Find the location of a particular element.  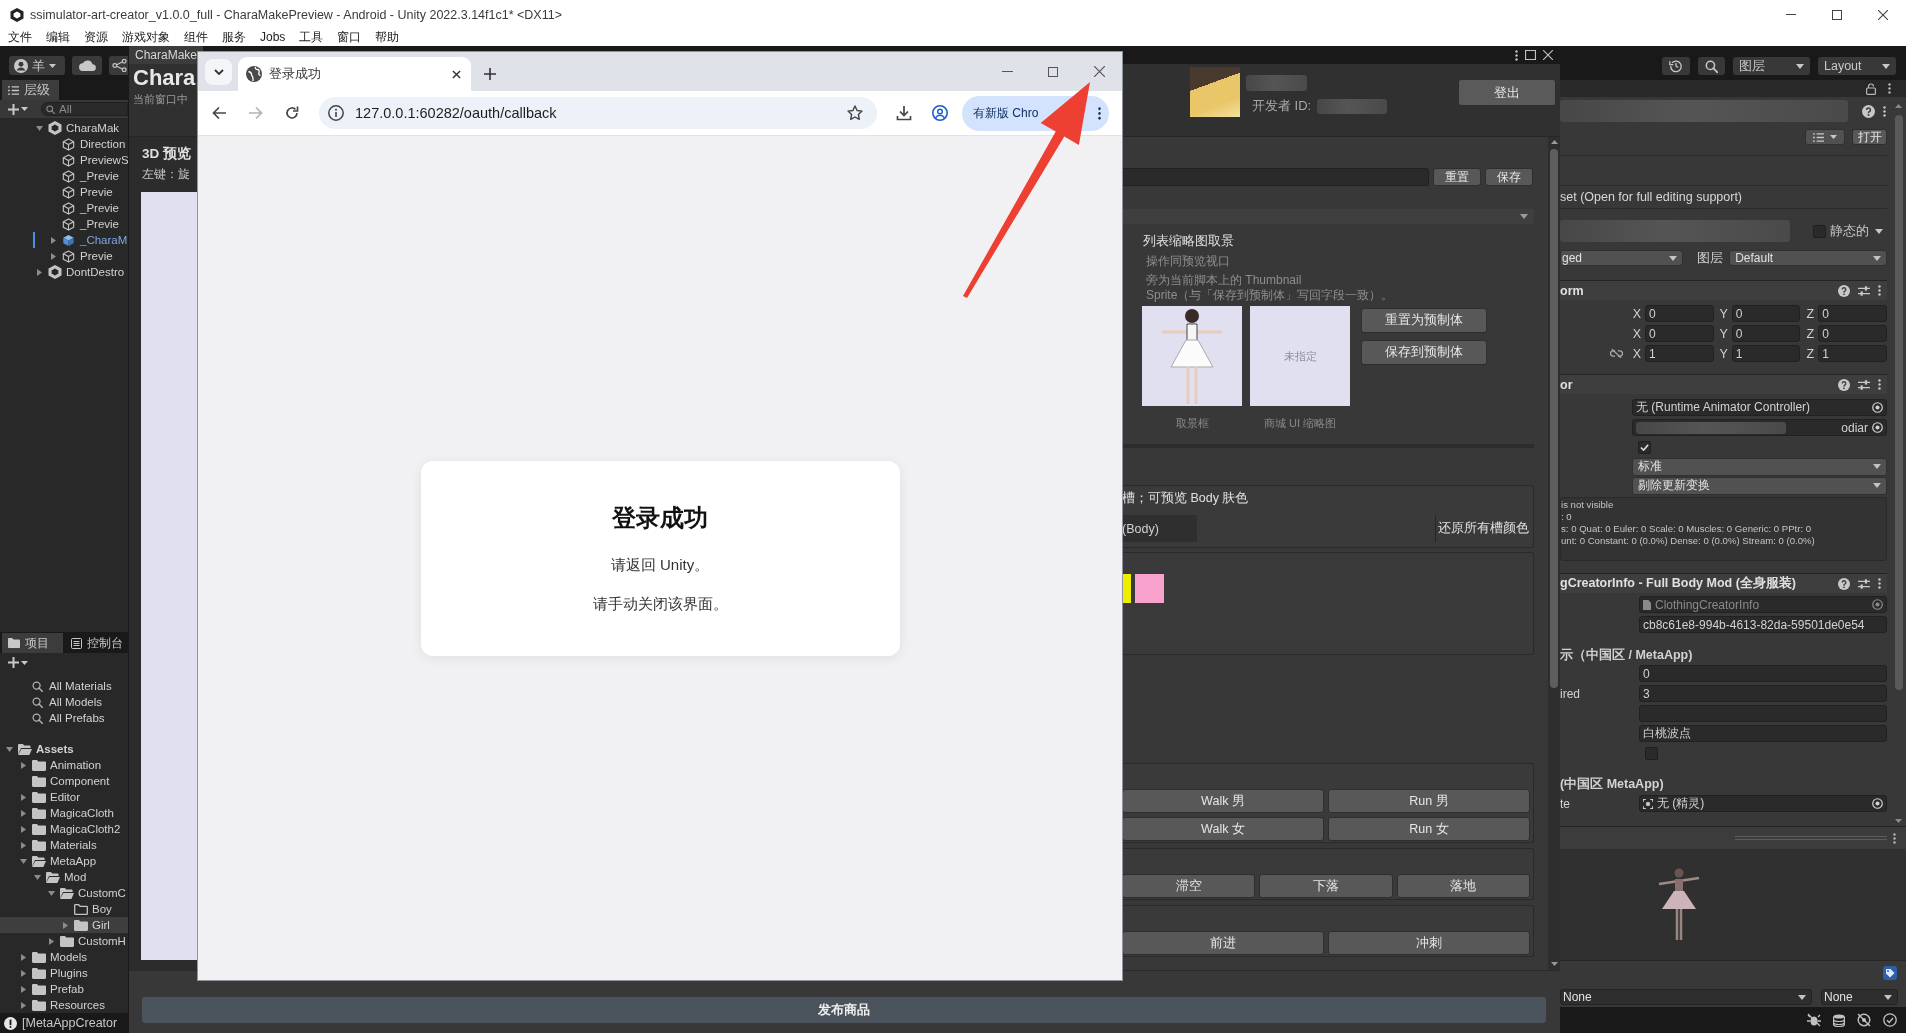

scroll-down-icon is located at coordinates (1554, 964).